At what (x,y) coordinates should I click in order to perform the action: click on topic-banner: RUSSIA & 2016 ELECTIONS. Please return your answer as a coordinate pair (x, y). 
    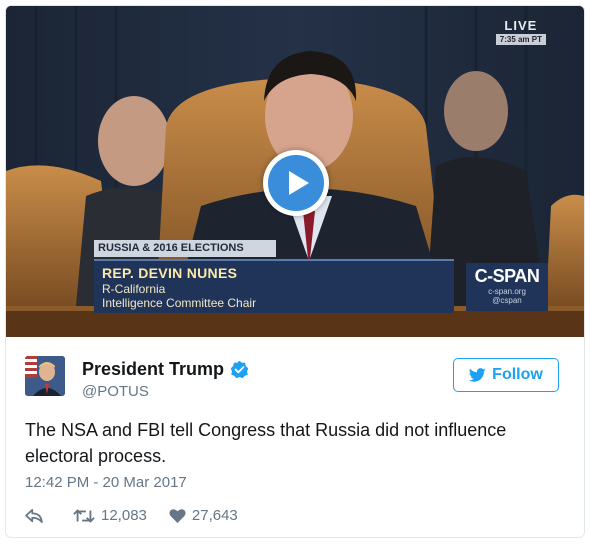
    Looking at the image, I should click on (185, 248).